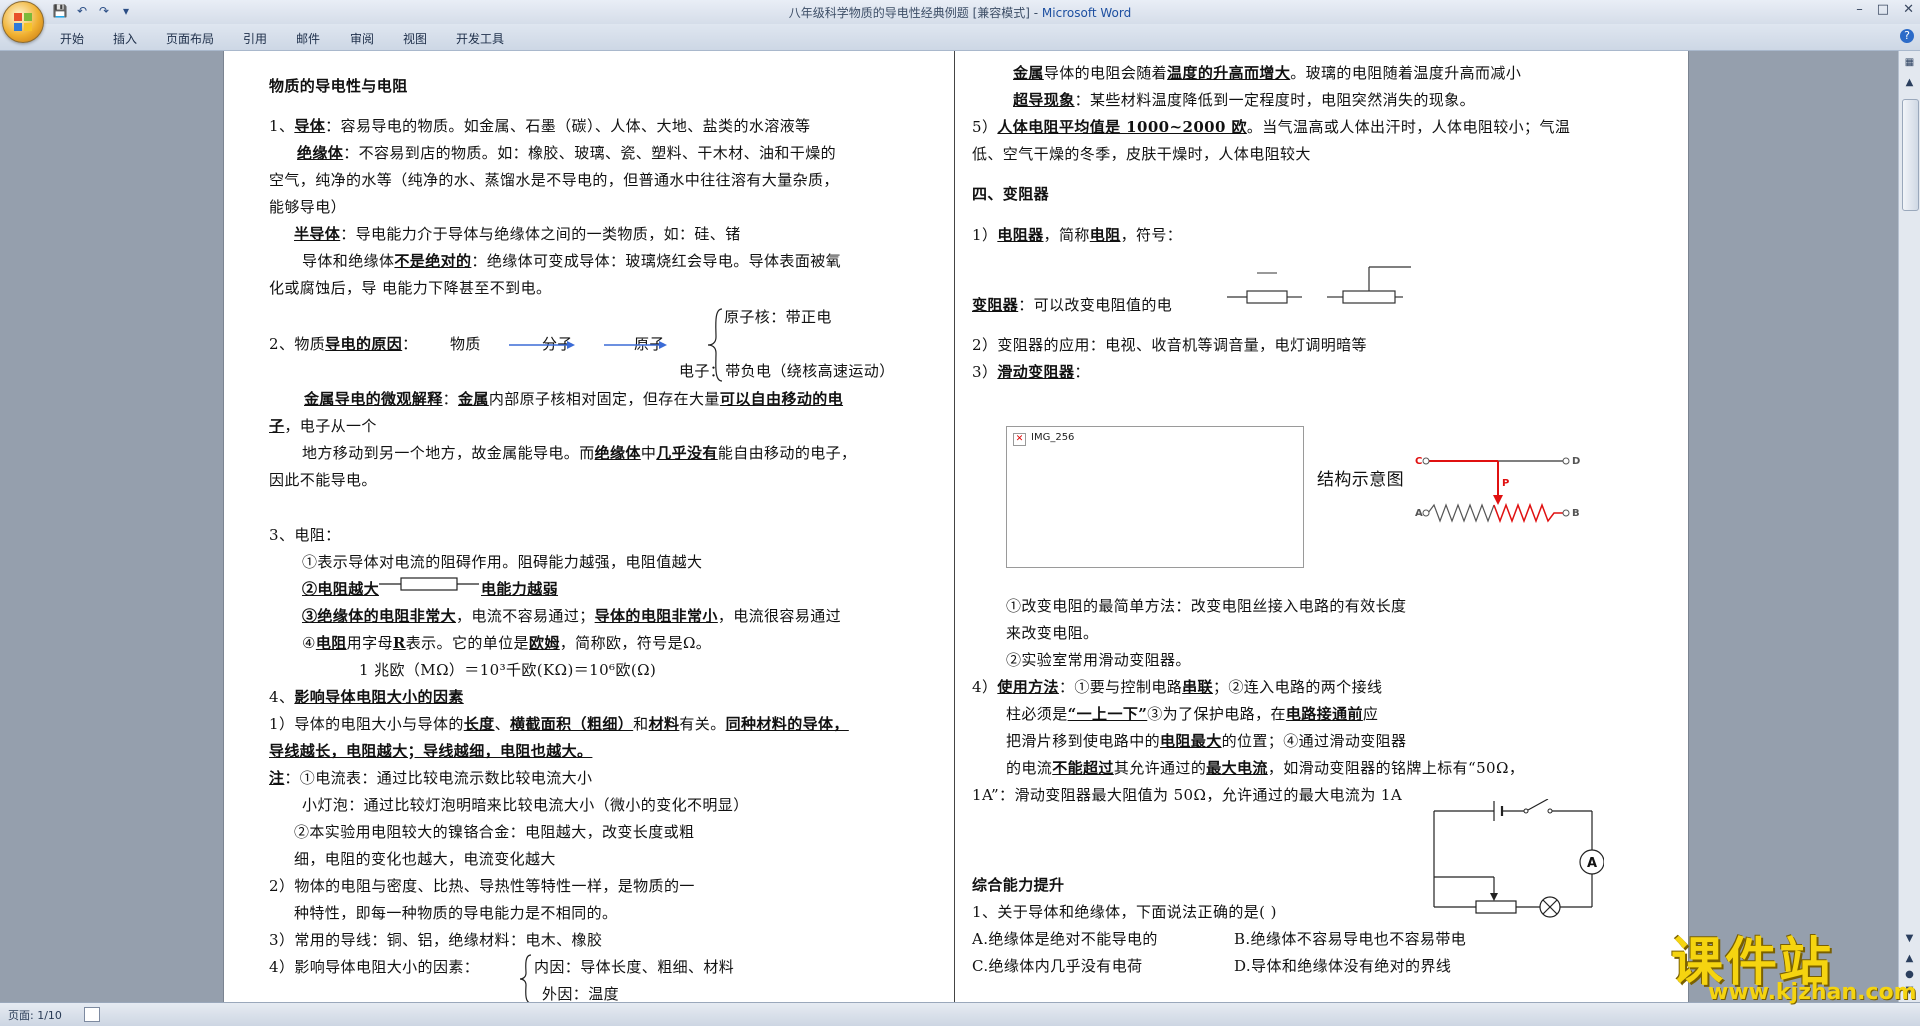 This screenshot has height=1026, width=1920. What do you see at coordinates (305, 535) in the screenshot?
I see `s3-head: 3、电阻：` at bounding box center [305, 535].